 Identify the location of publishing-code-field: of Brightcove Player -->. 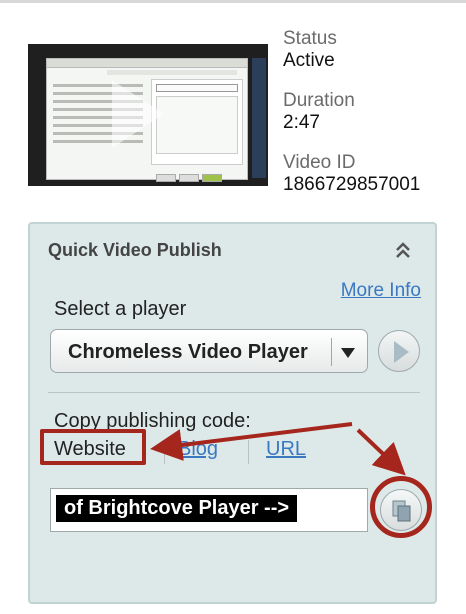
(209, 510).